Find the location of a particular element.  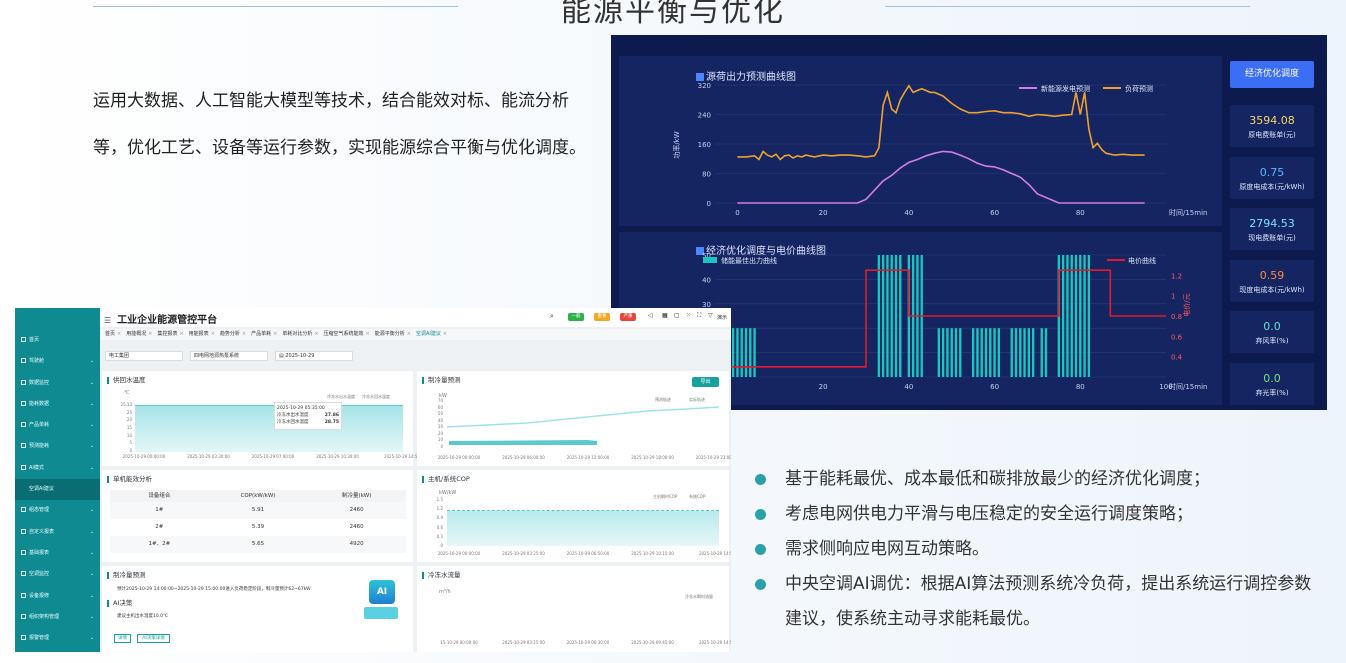

sidebar-item: 报警管理 ⌄ is located at coordinates (57, 638).